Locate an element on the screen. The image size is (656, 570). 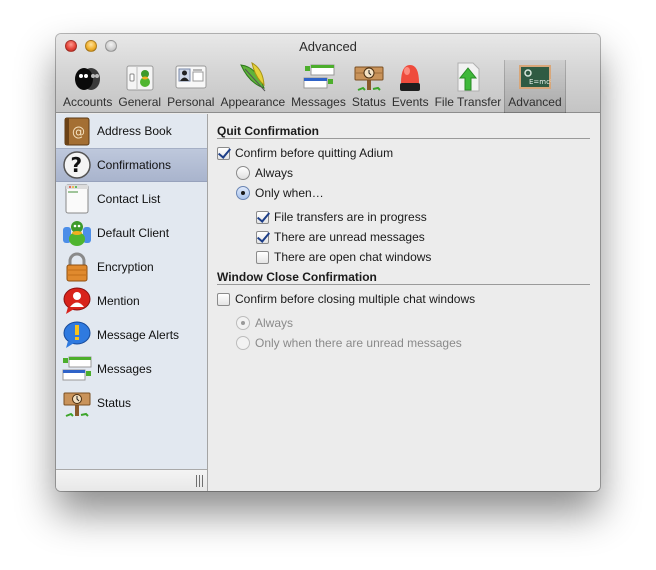
sidebar-label: Address Book is located at coordinates (134, 131).